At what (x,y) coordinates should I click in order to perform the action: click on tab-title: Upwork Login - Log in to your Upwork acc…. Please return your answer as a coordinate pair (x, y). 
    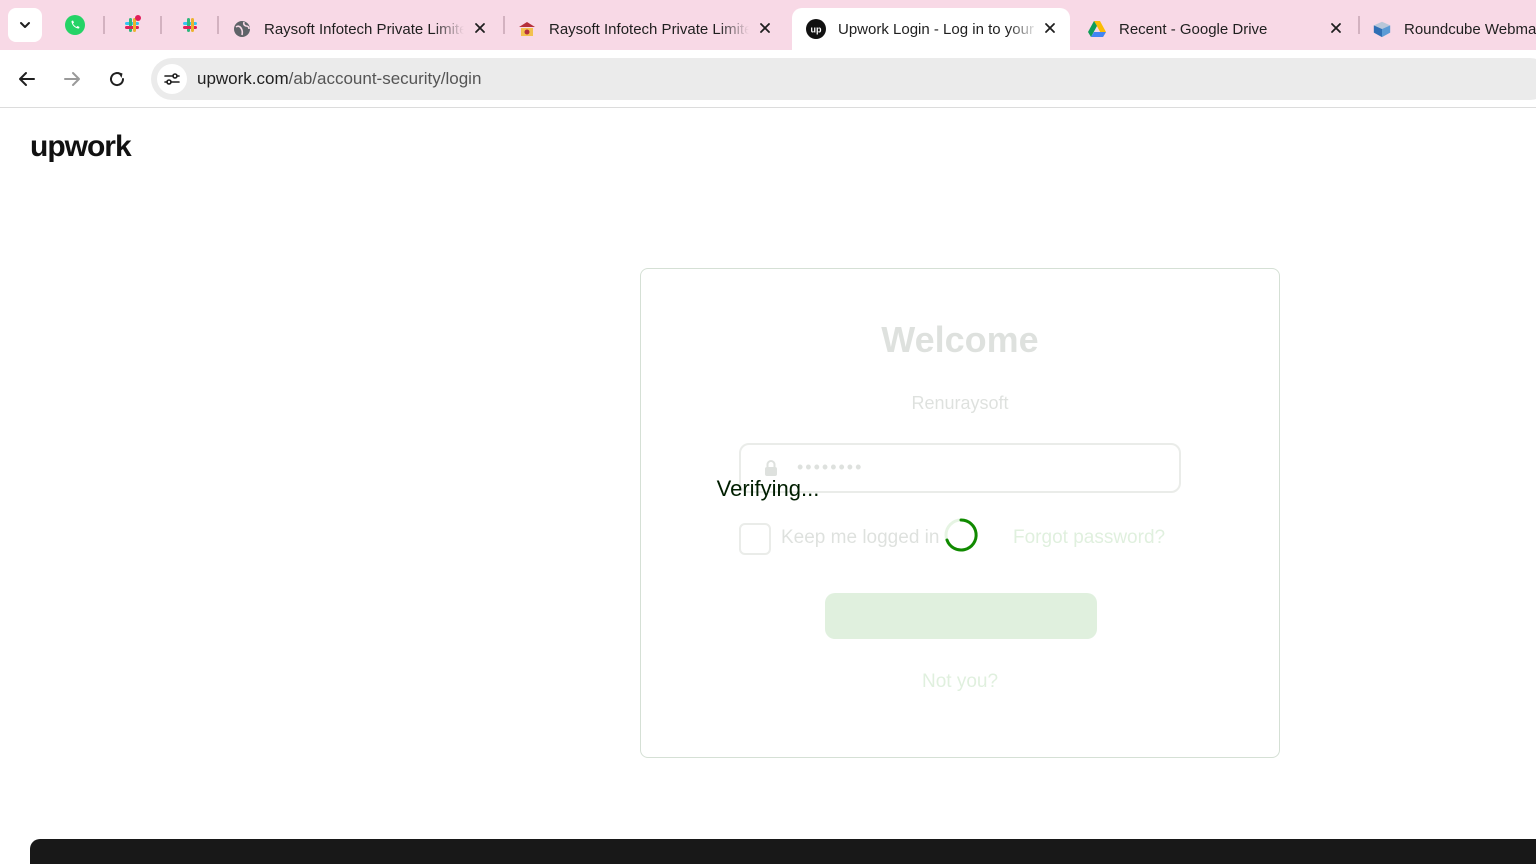
    Looking at the image, I should click on (938, 29).